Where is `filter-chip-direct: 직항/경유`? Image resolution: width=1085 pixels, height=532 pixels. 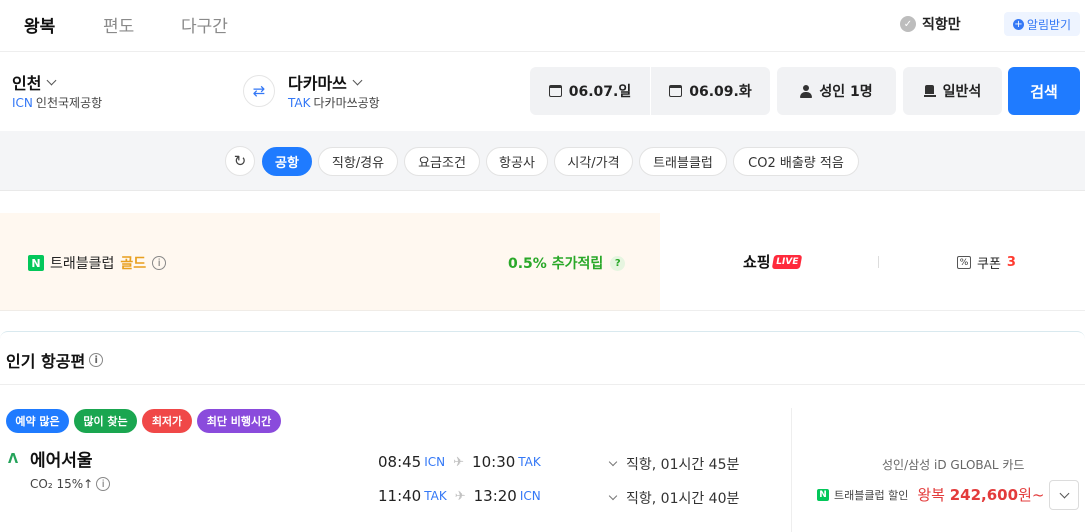
filter-chip-direct: 직항/경유 is located at coordinates (358, 161).